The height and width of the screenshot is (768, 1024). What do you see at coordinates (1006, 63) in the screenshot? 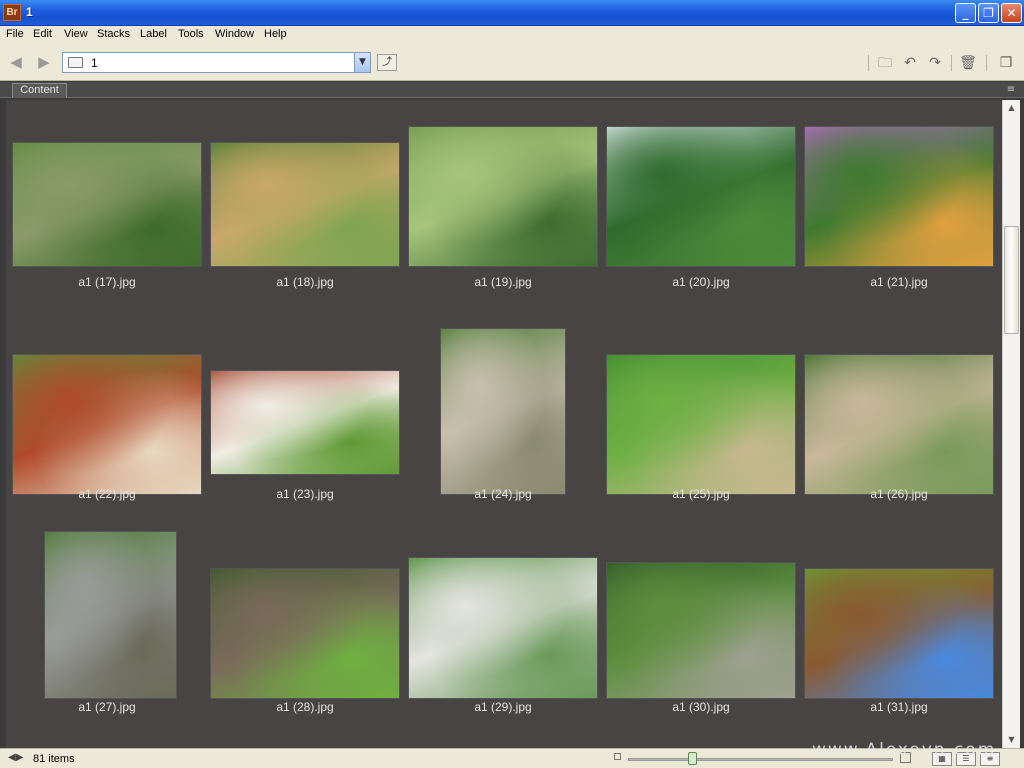
I see `compact-mode-icon: ❐` at bounding box center [1006, 63].